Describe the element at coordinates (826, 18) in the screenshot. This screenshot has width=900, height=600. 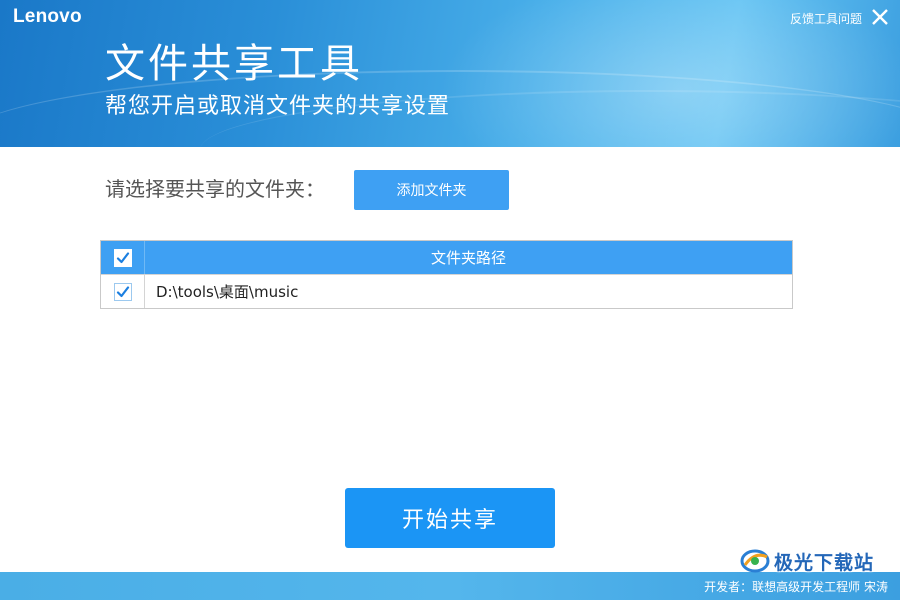
I see `feedback-link: 反馈工具问题` at that location.